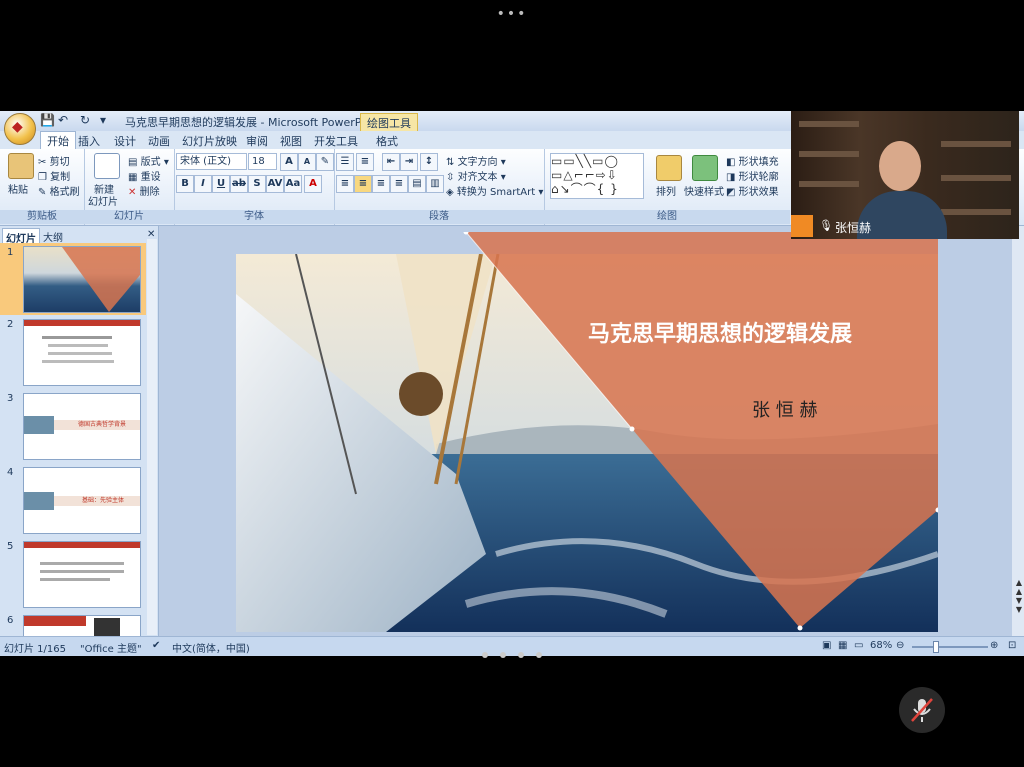 The image size is (1024, 767). Describe the element at coordinates (150, 177) in the screenshot. I see `reset-label: 重设` at that location.